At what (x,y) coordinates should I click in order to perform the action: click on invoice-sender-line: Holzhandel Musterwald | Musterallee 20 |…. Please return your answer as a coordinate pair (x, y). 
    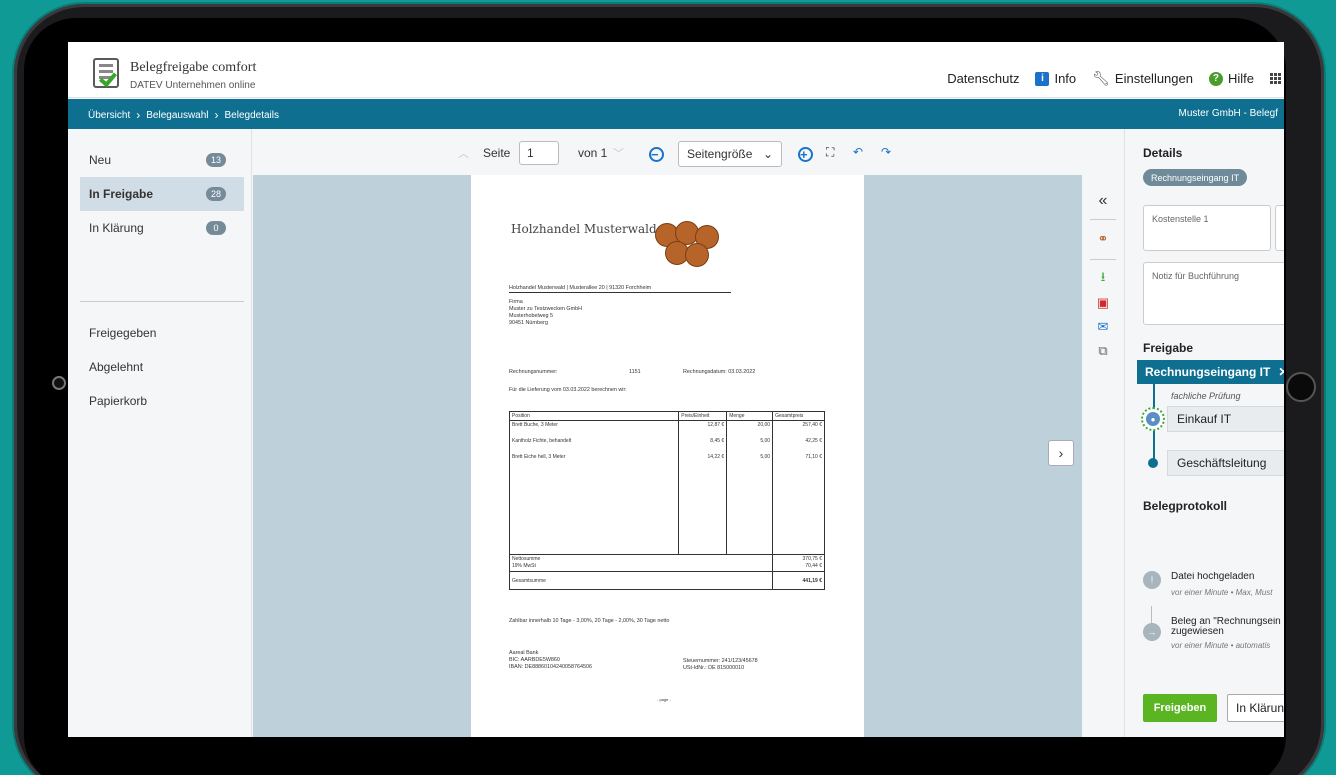
    Looking at the image, I should click on (620, 289).